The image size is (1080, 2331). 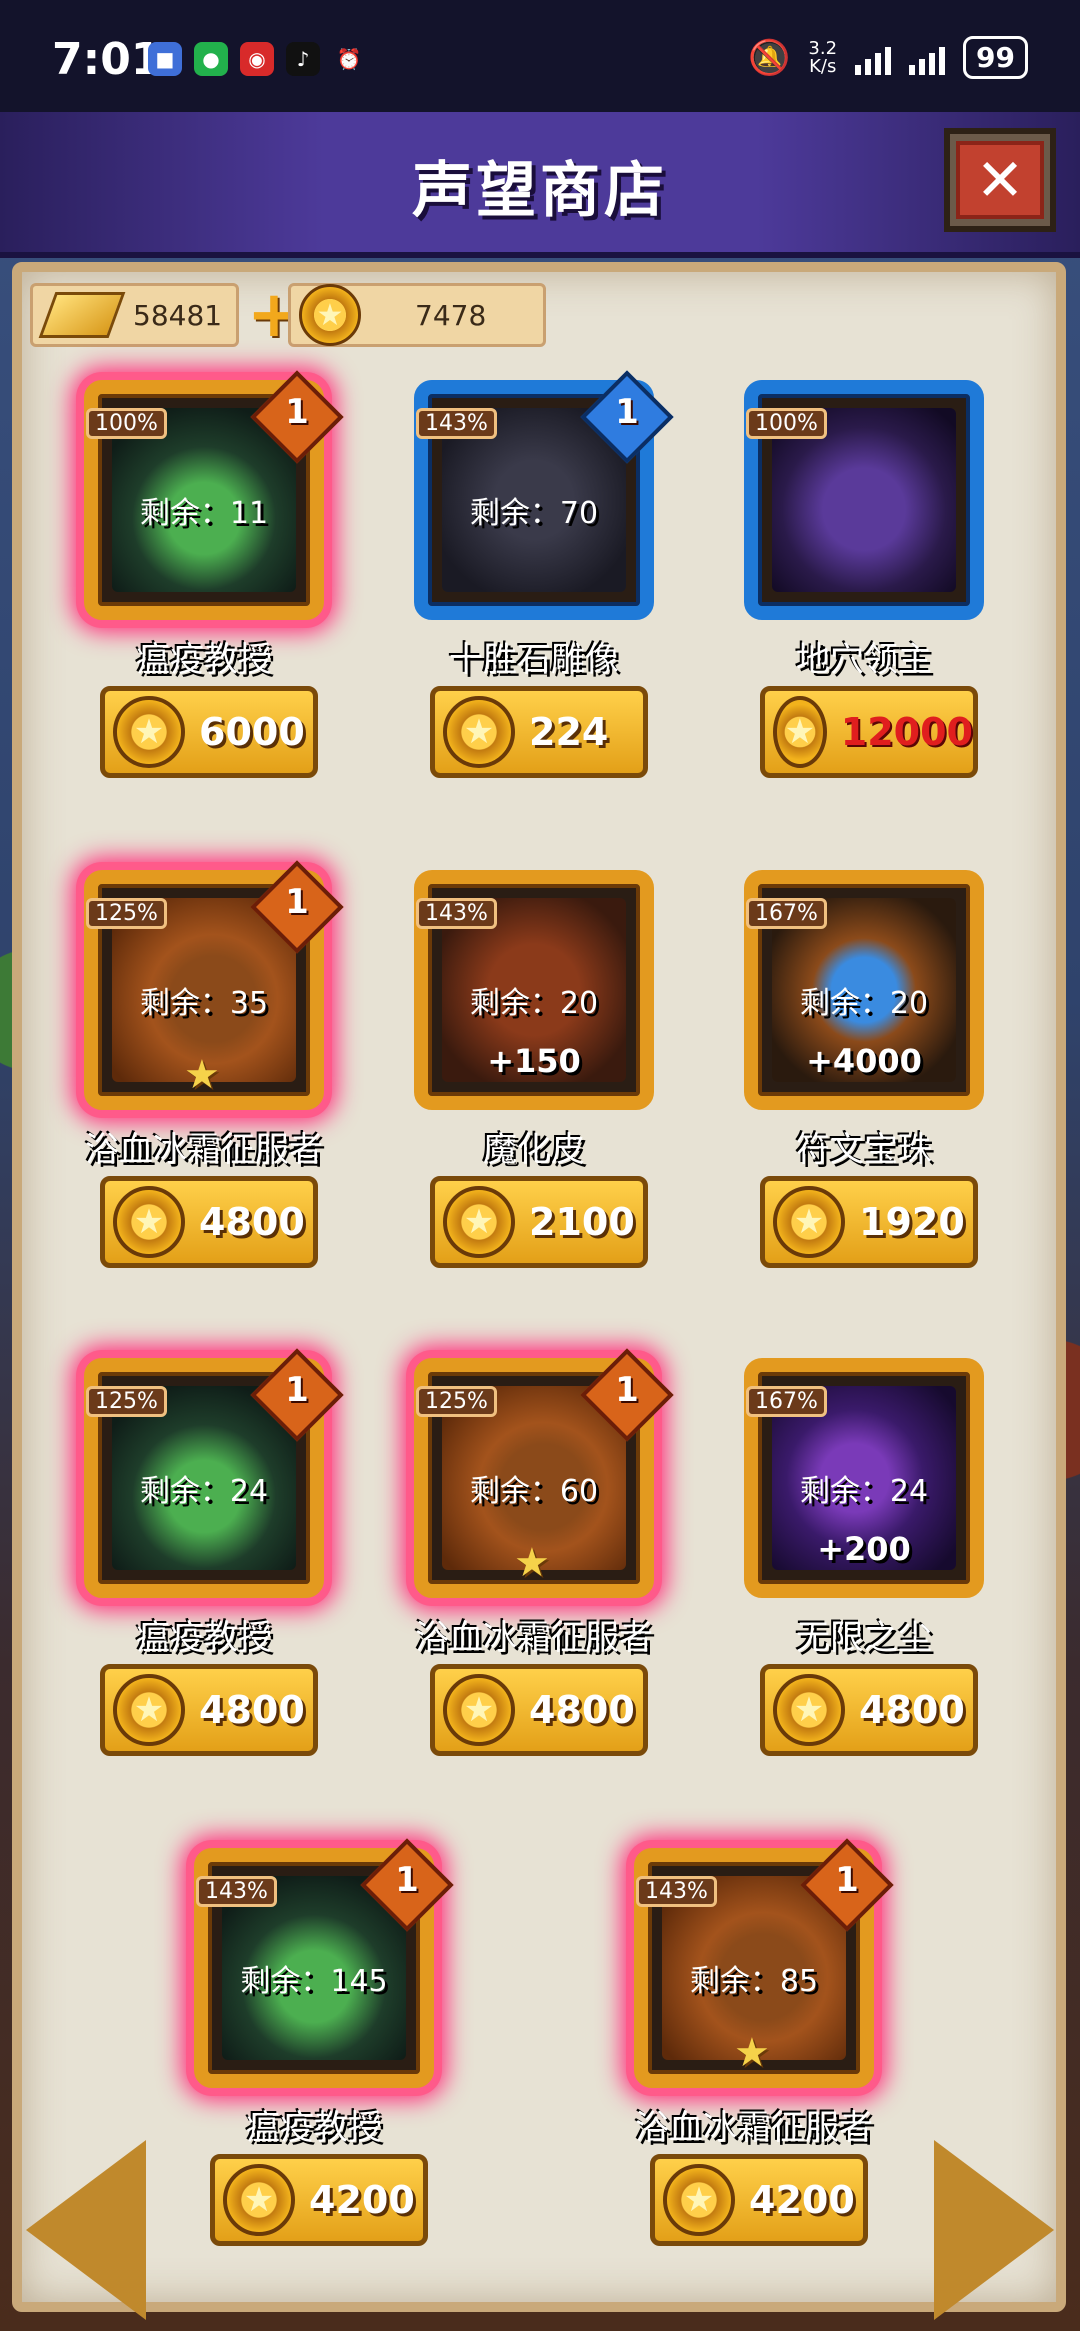 I want to click on buy-button: ★ 2100, so click(x=539, y=1222).